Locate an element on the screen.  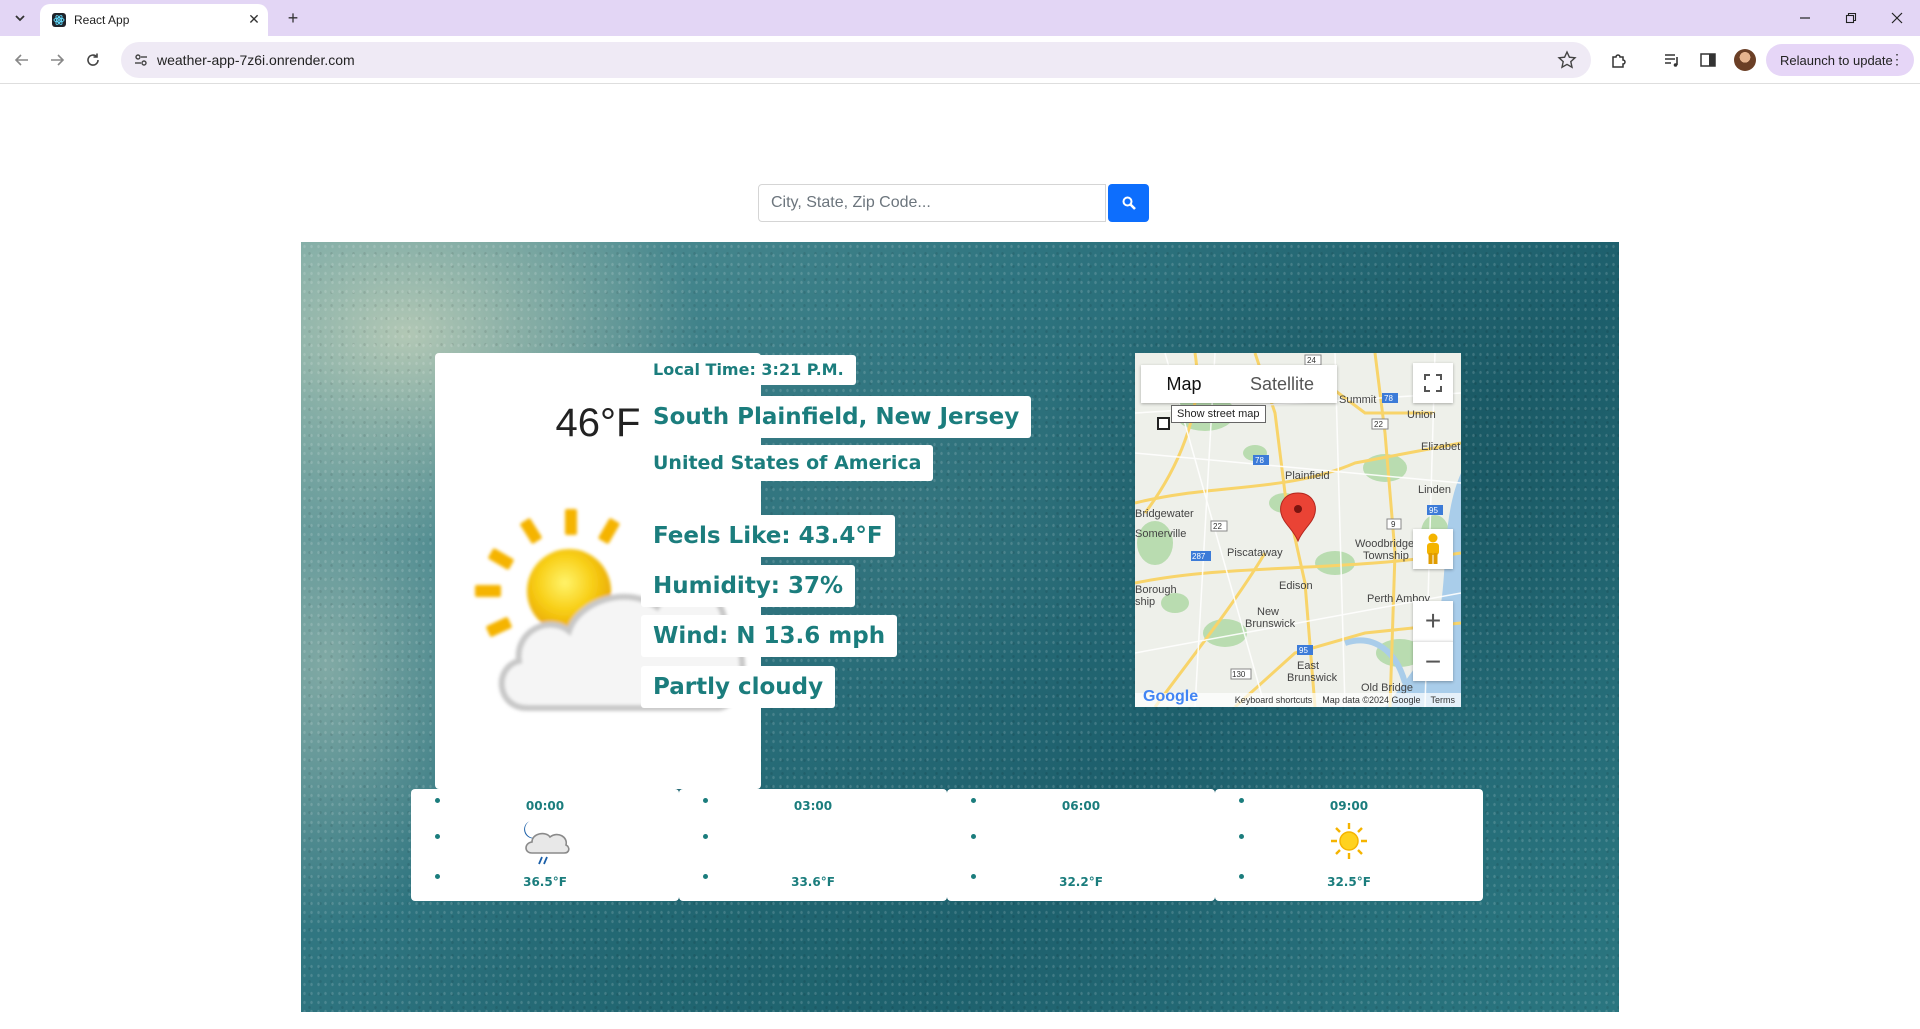
forecast-time: 00:00 is located at coordinates (545, 806).